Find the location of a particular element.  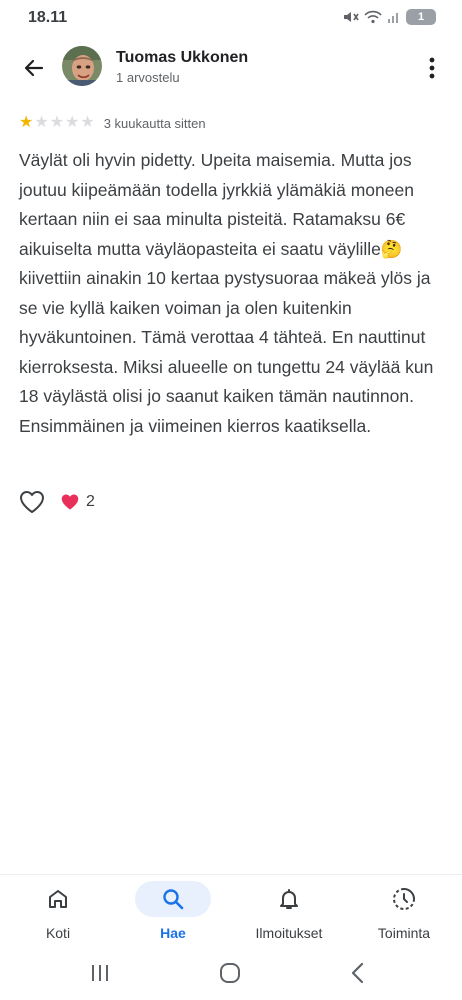

more-vert-icon is located at coordinates (432, 68).